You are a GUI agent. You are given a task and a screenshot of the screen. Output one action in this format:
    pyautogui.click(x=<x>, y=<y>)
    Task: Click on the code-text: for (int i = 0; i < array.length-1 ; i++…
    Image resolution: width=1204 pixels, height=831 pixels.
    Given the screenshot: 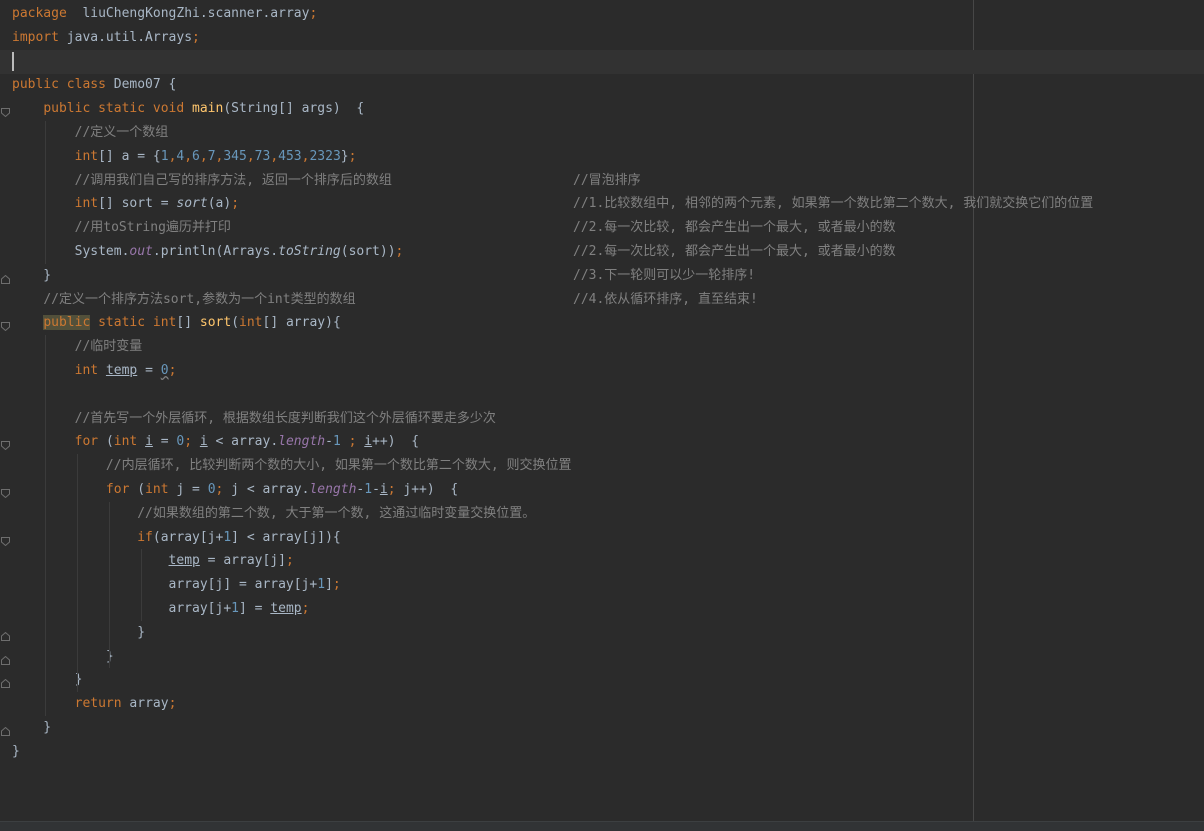 What is the action you would take?
    pyautogui.click(x=215, y=442)
    